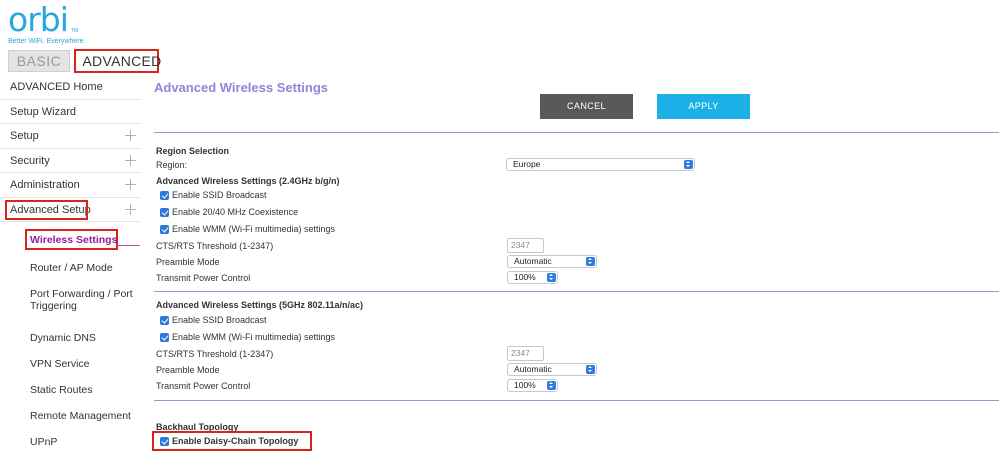  I want to click on band5-preamble-label: Preamble Mode, so click(188, 370).